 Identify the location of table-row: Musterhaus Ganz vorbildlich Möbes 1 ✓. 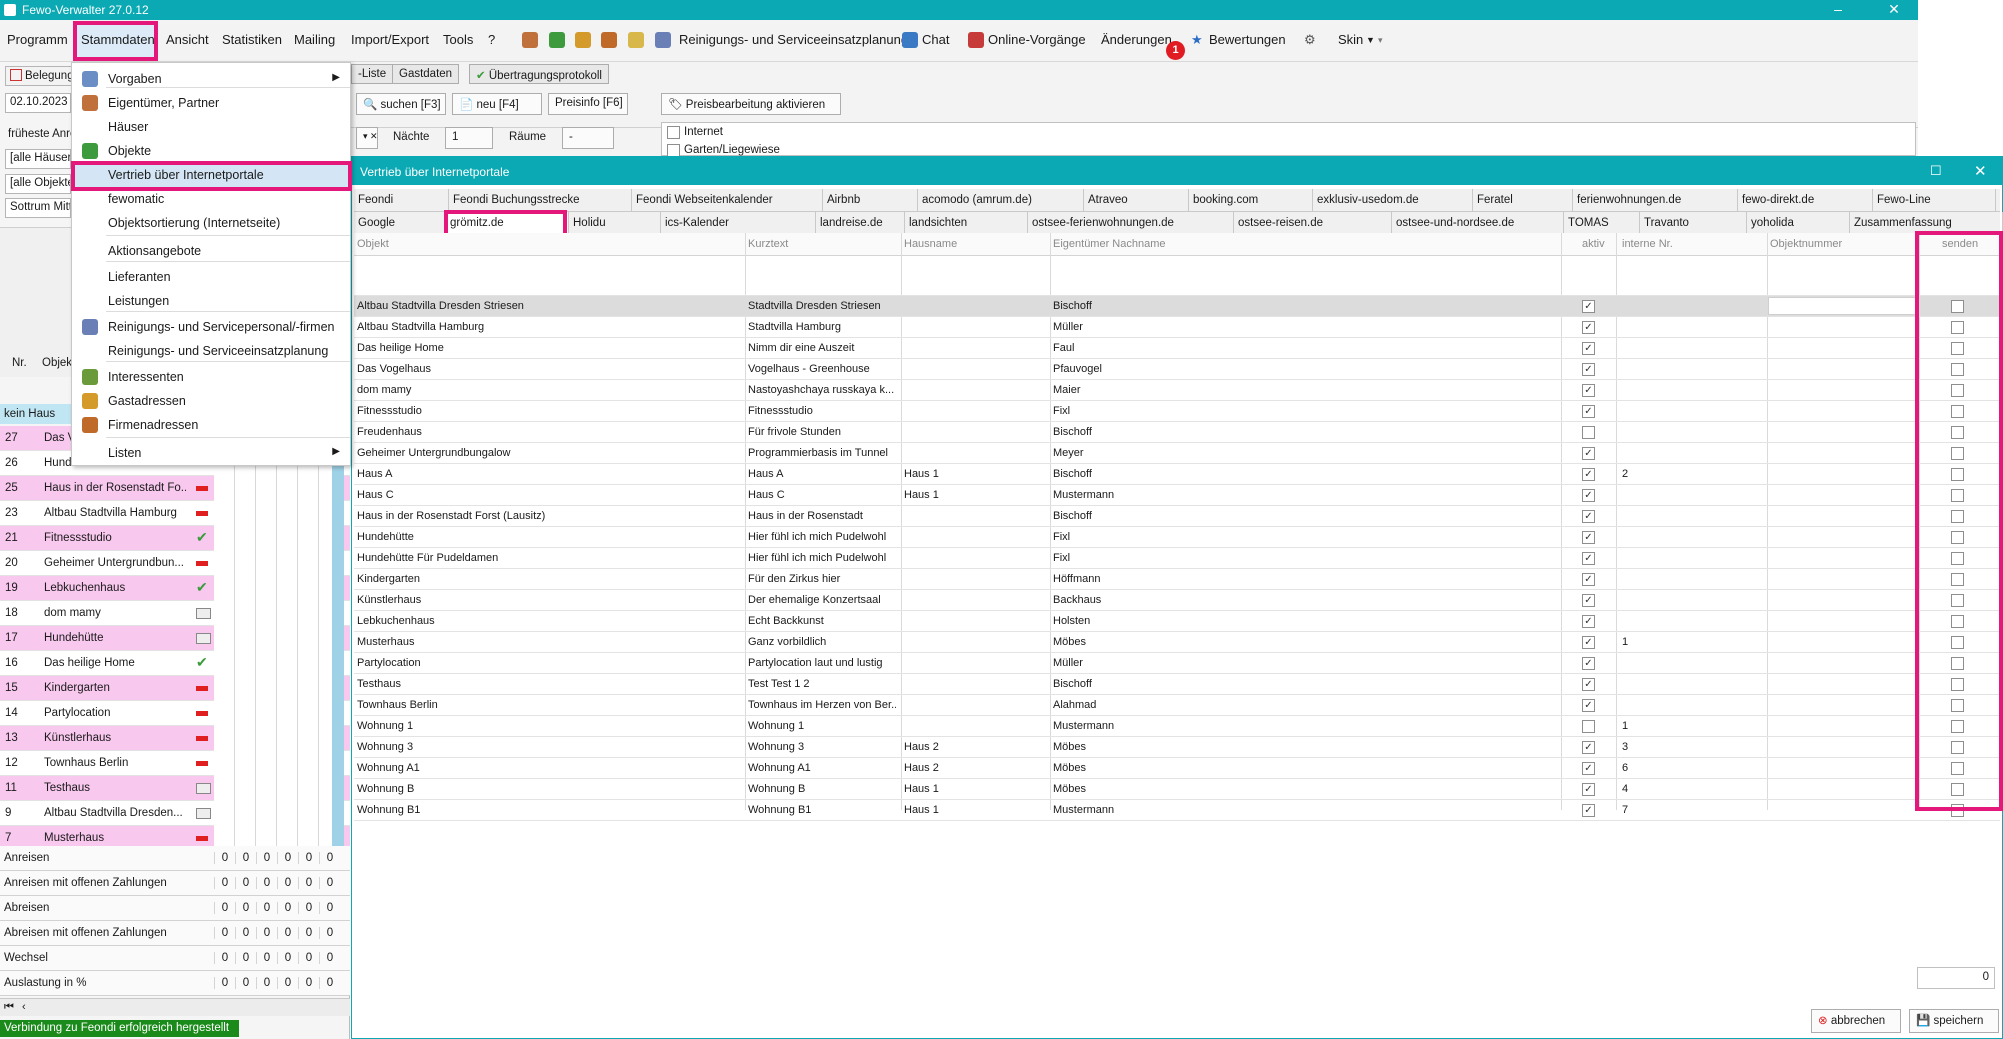
(1177, 642).